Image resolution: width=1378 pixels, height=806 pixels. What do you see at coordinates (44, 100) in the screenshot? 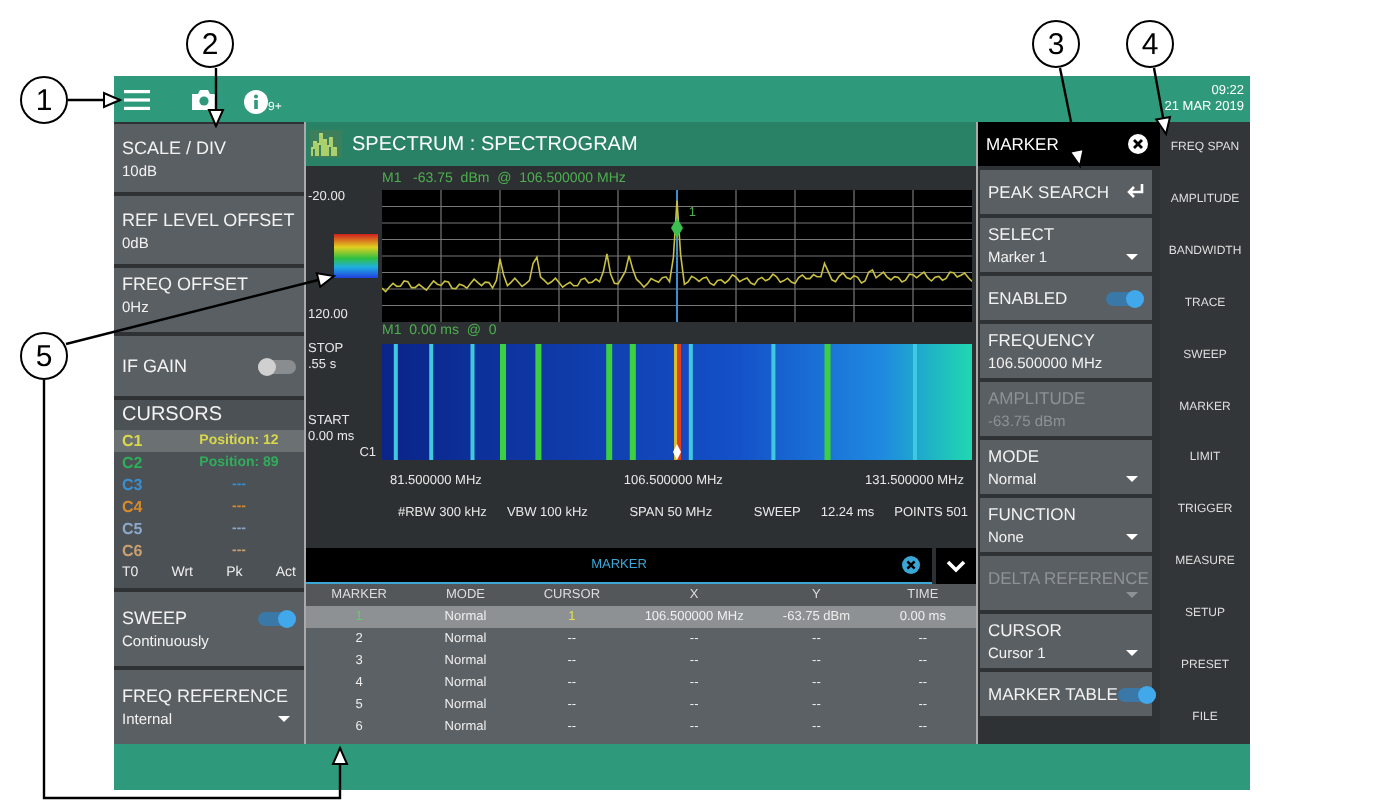
I see `callout-number: 1` at bounding box center [44, 100].